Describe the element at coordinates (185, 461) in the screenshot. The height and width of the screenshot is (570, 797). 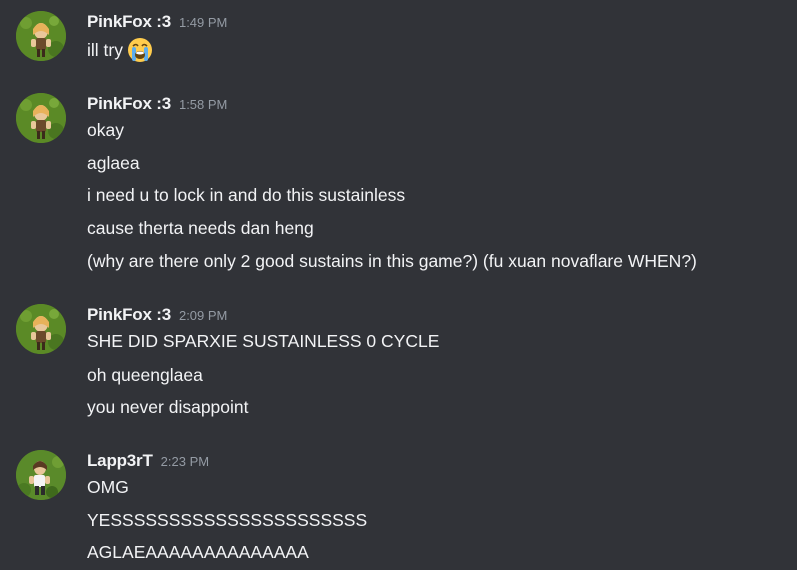
I see `timestamp: 2:23 PM` at that location.